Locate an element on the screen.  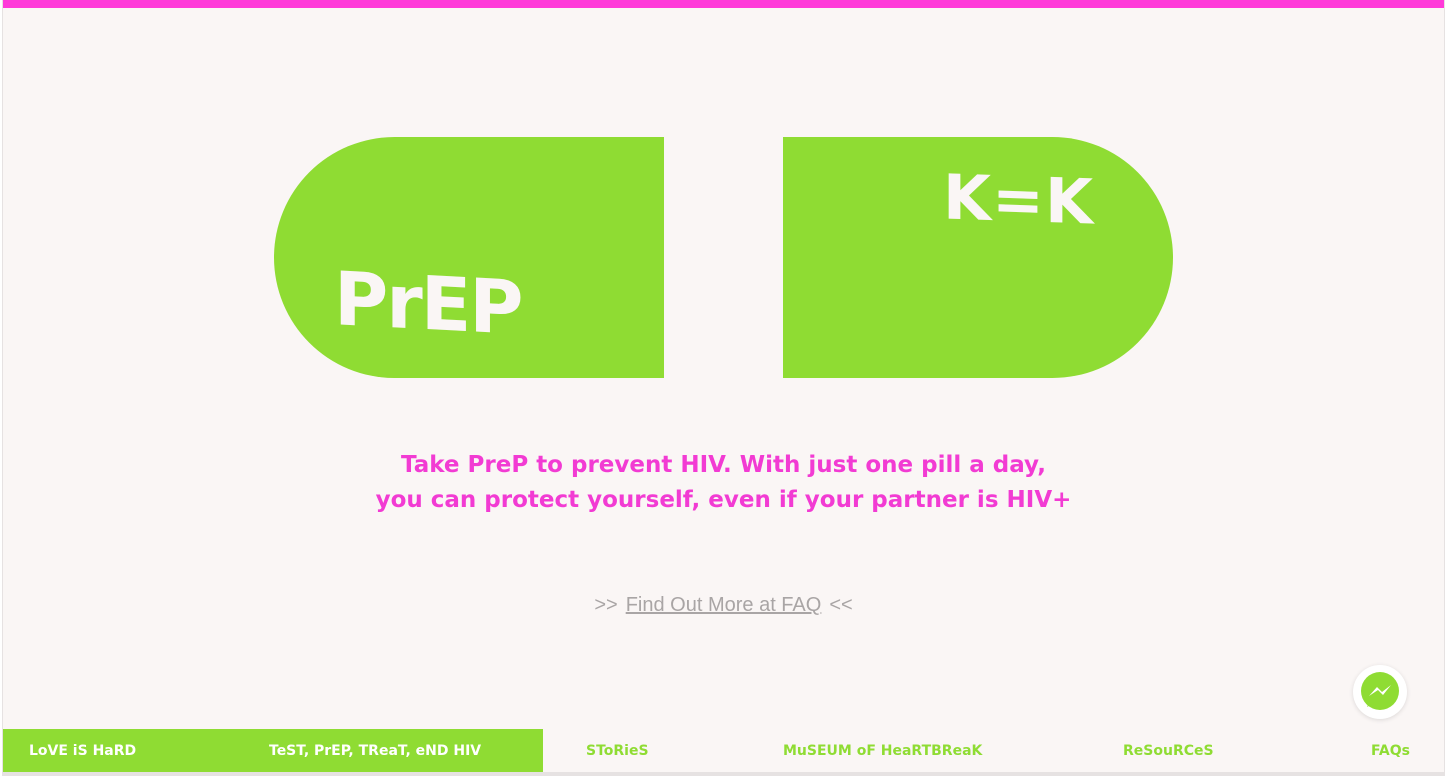
messenger-chat-button is located at coordinates (1380, 692).